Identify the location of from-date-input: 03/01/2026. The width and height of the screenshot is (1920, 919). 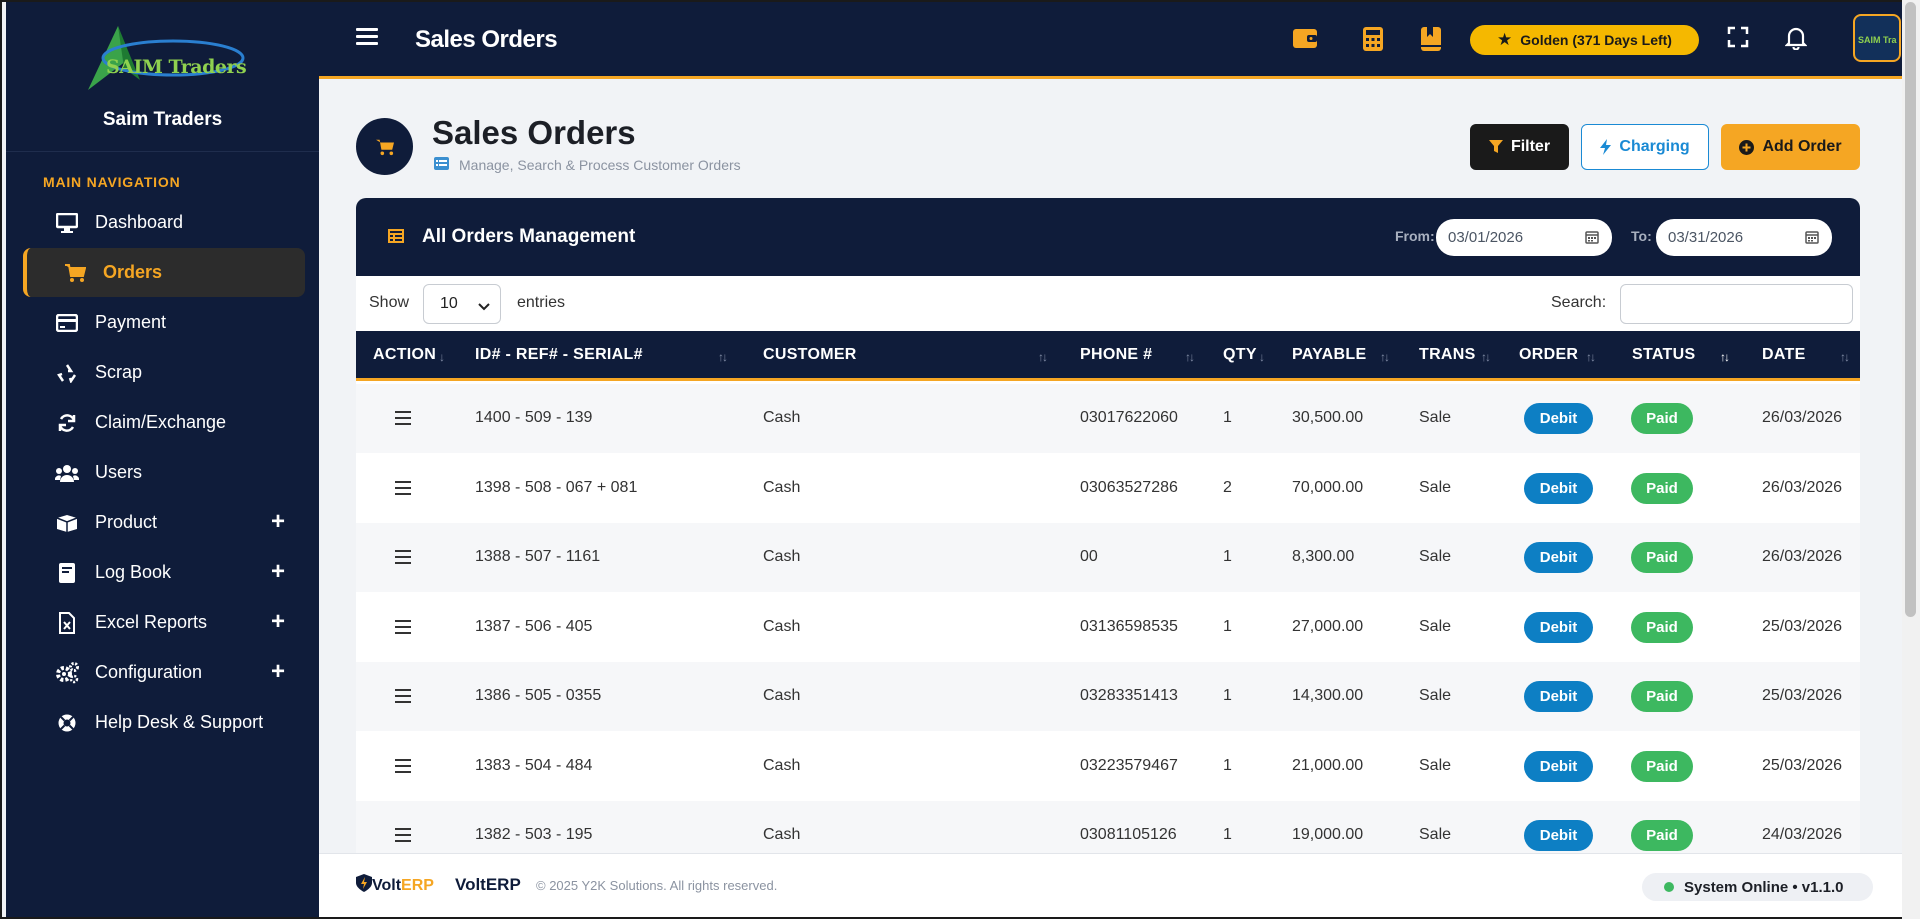
(1524, 237).